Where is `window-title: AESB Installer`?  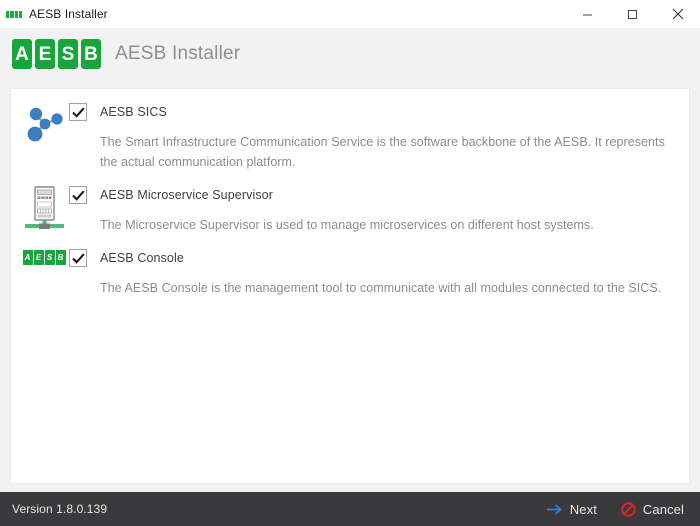
window-title: AESB Installer is located at coordinates (68, 14).